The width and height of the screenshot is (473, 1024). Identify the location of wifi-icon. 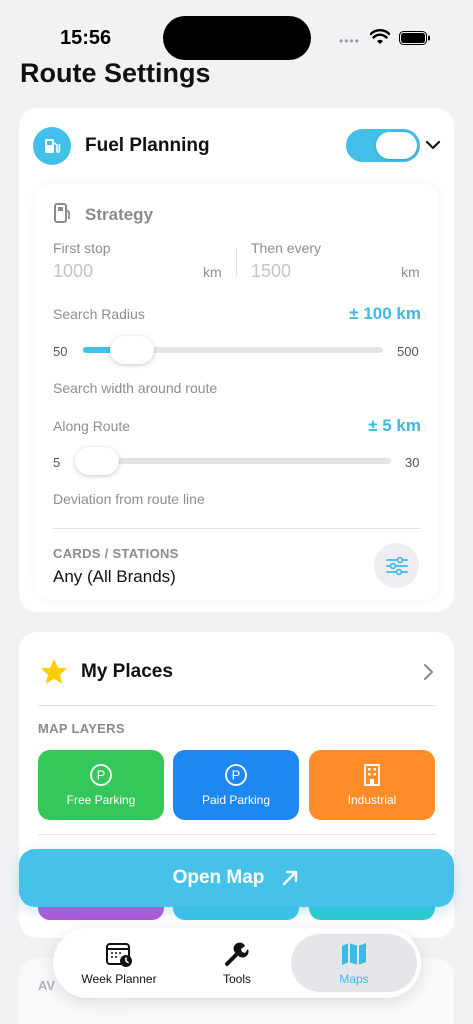
(380, 36).